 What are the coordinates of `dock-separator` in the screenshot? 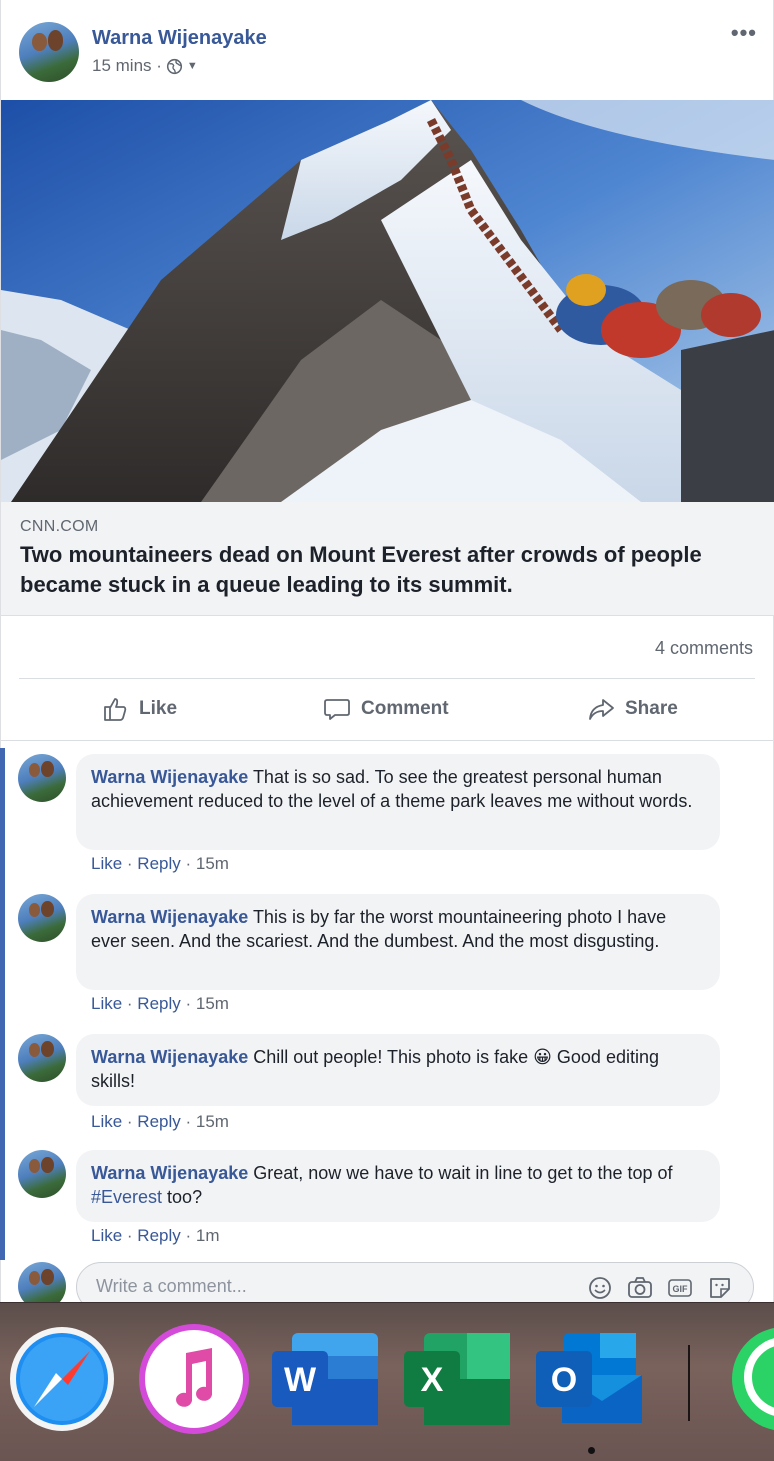 It's located at (689, 1383).